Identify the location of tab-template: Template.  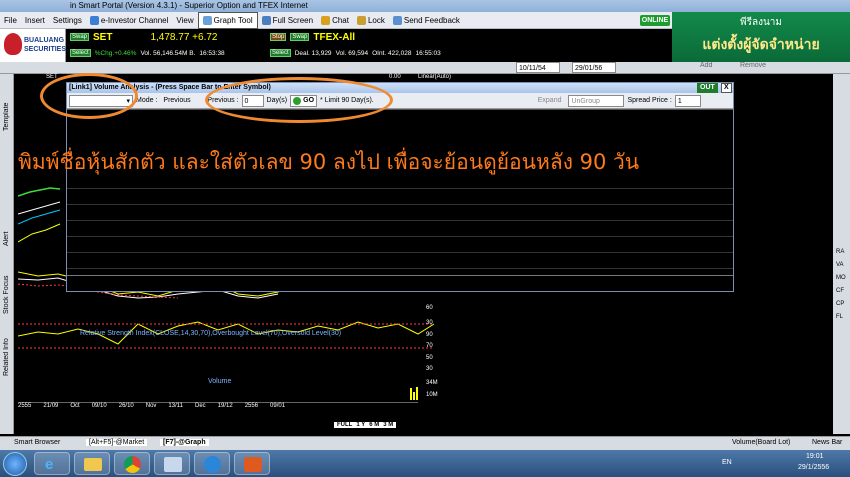
(7, 117).